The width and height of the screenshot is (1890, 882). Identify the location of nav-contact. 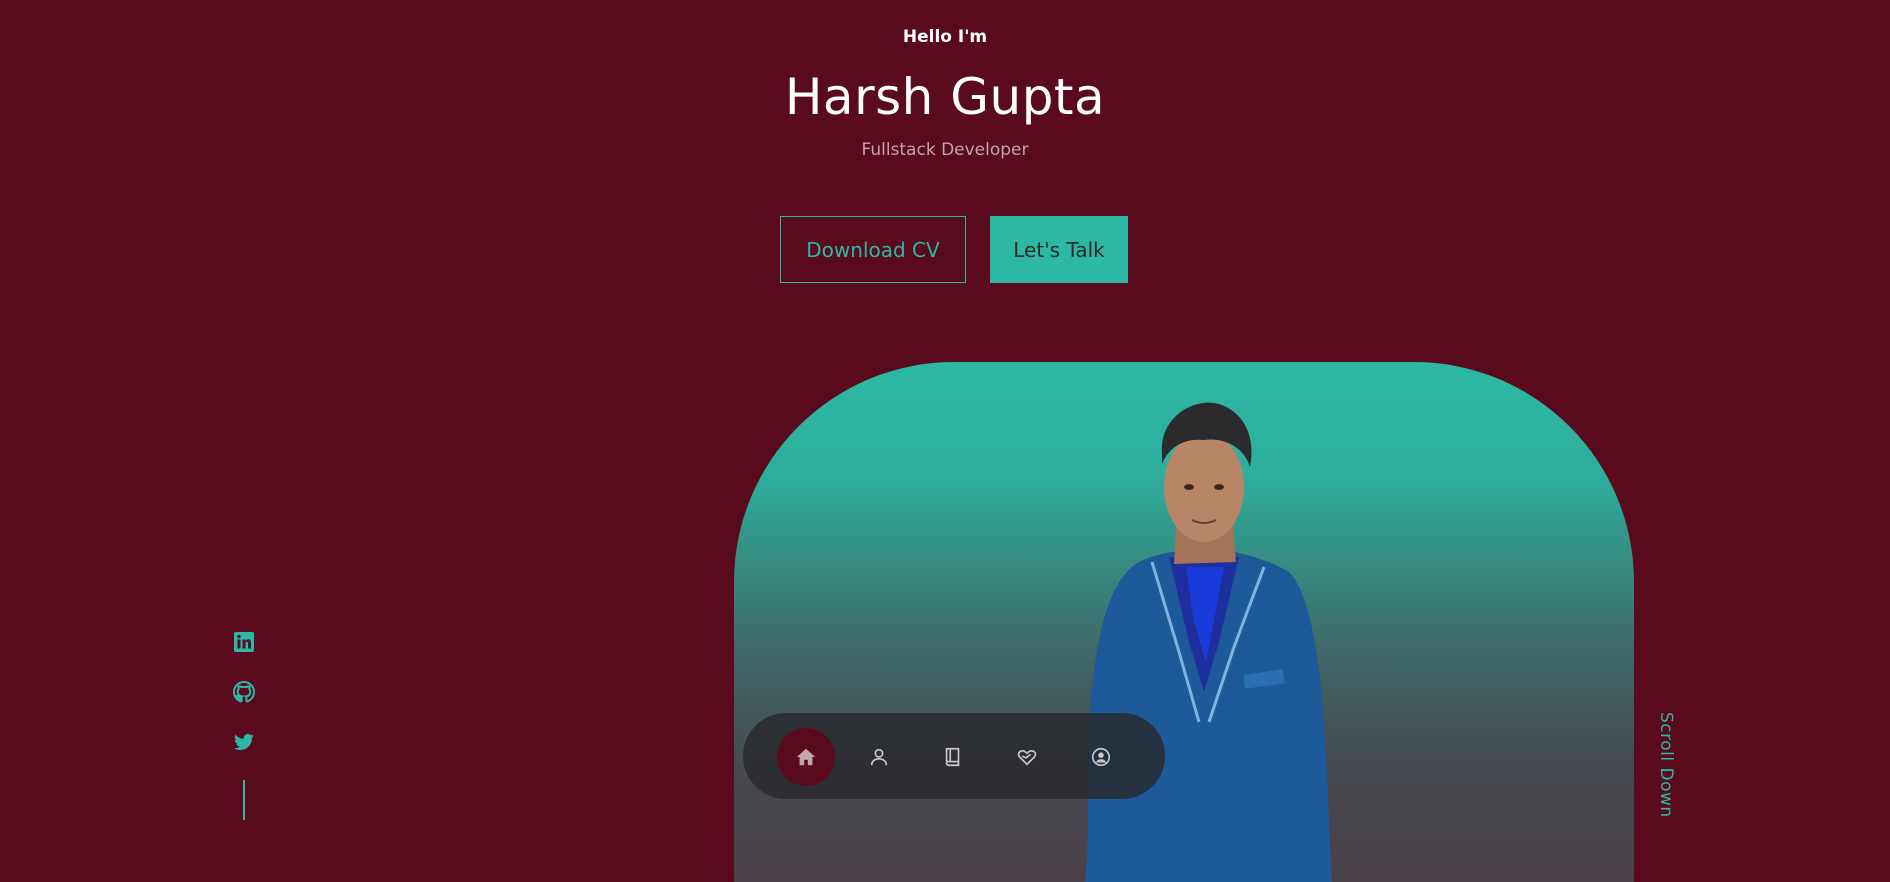
(1101, 757).